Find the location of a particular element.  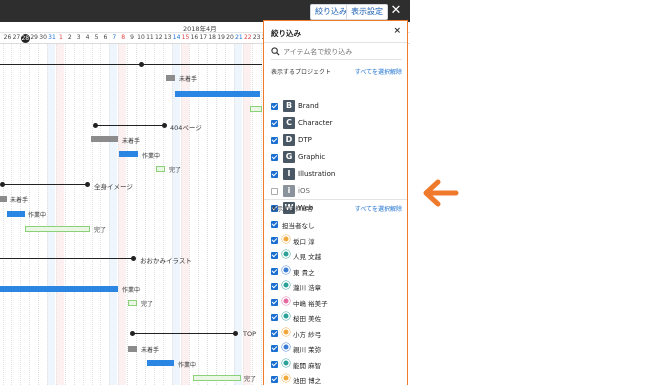

day-cell: 26 is located at coordinates (7, 37).